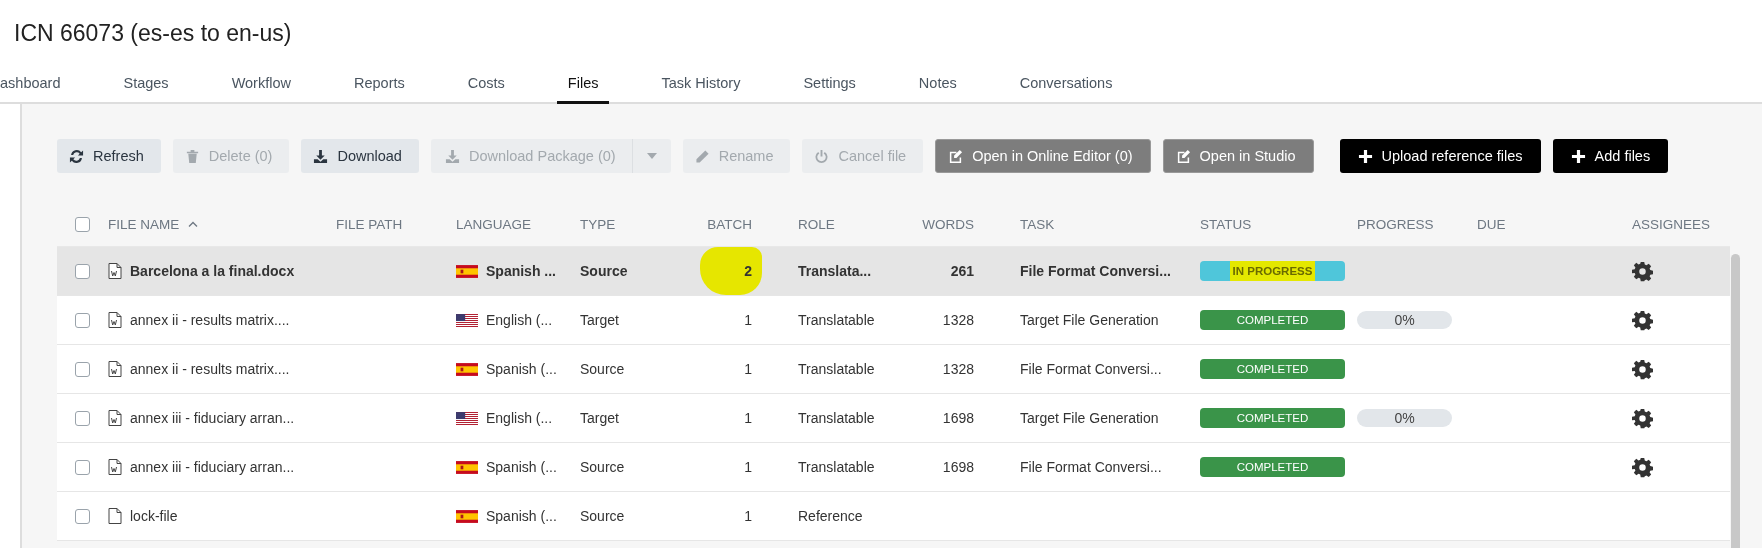 This screenshot has width=1762, height=548. What do you see at coordinates (1226, 224) in the screenshot?
I see `column-header: STATUS` at bounding box center [1226, 224].